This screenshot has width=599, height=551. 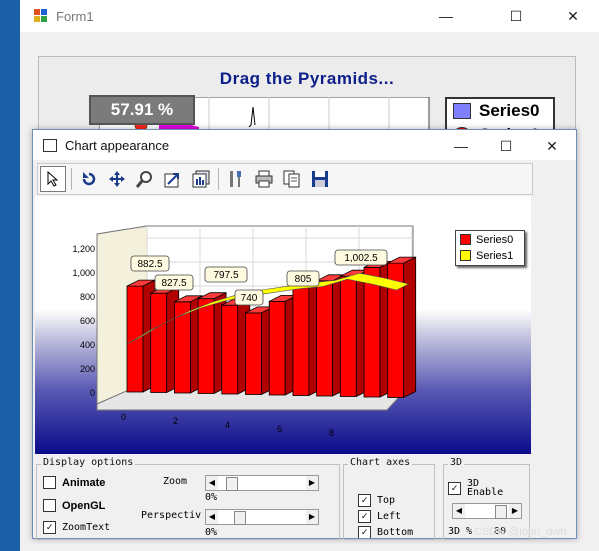 I want to click on legend-item: Series0, so click(x=490, y=239).